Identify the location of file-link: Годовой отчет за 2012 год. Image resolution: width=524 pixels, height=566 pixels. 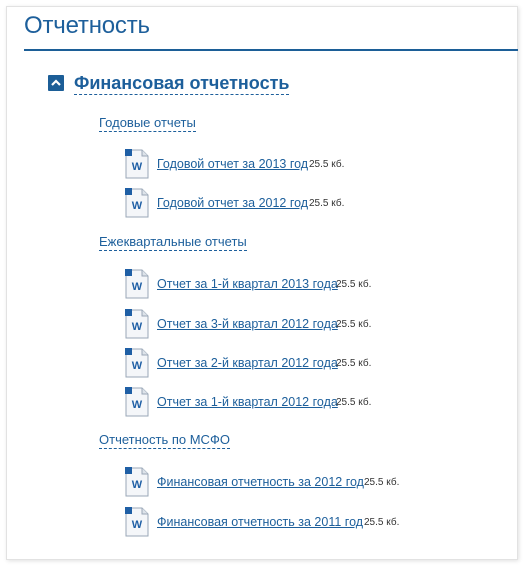
(232, 203).